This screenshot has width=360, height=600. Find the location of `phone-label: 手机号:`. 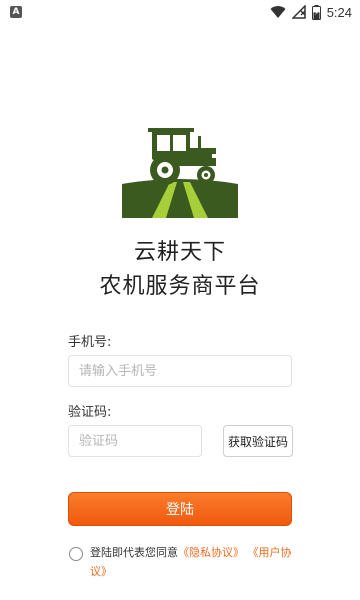

phone-label: 手机号: is located at coordinates (90, 342).